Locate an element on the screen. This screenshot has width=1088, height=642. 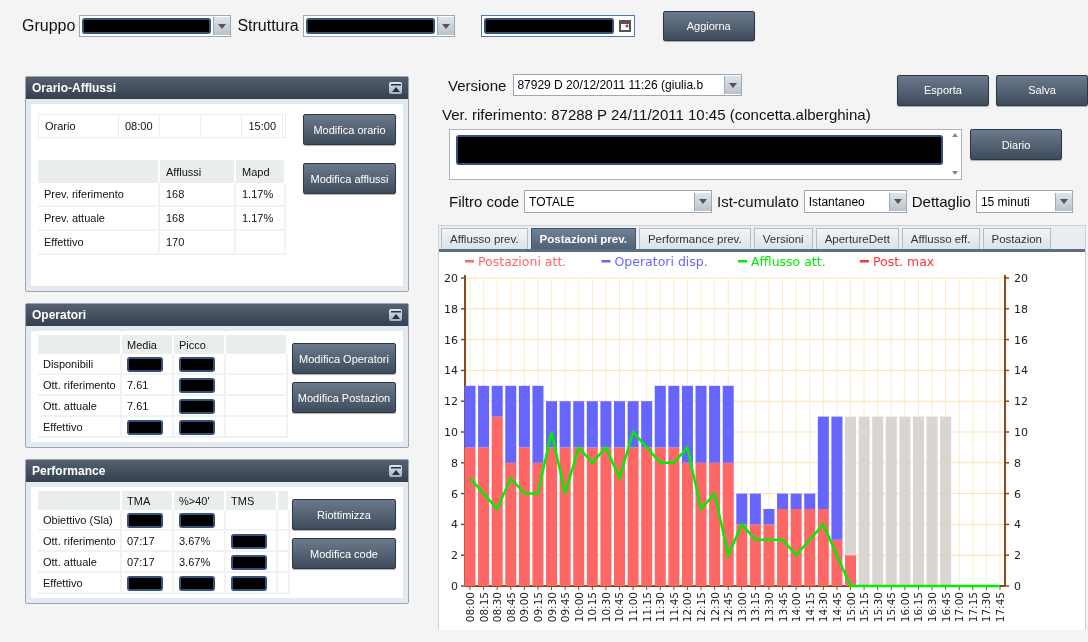
tick-label: 17:00 is located at coordinates (959, 607).